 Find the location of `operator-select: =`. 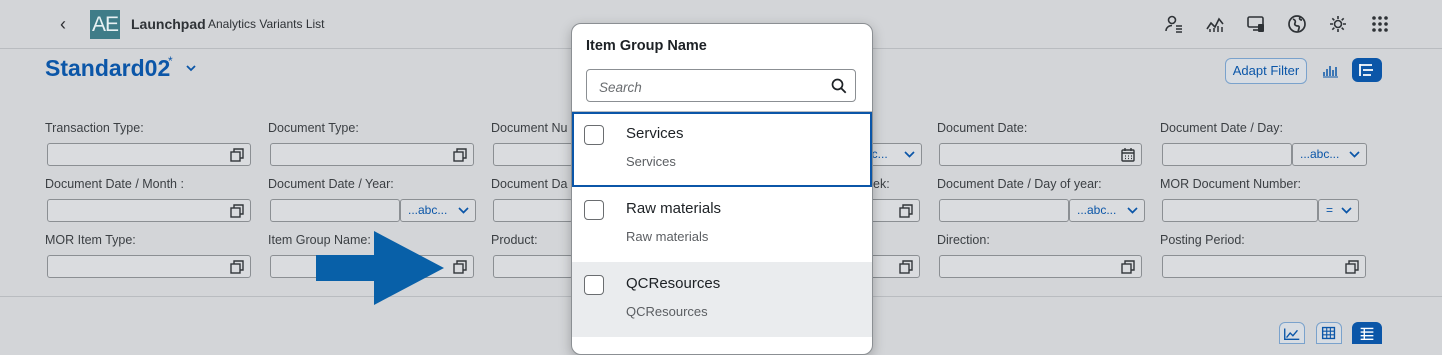

operator-select: = is located at coordinates (1338, 210).